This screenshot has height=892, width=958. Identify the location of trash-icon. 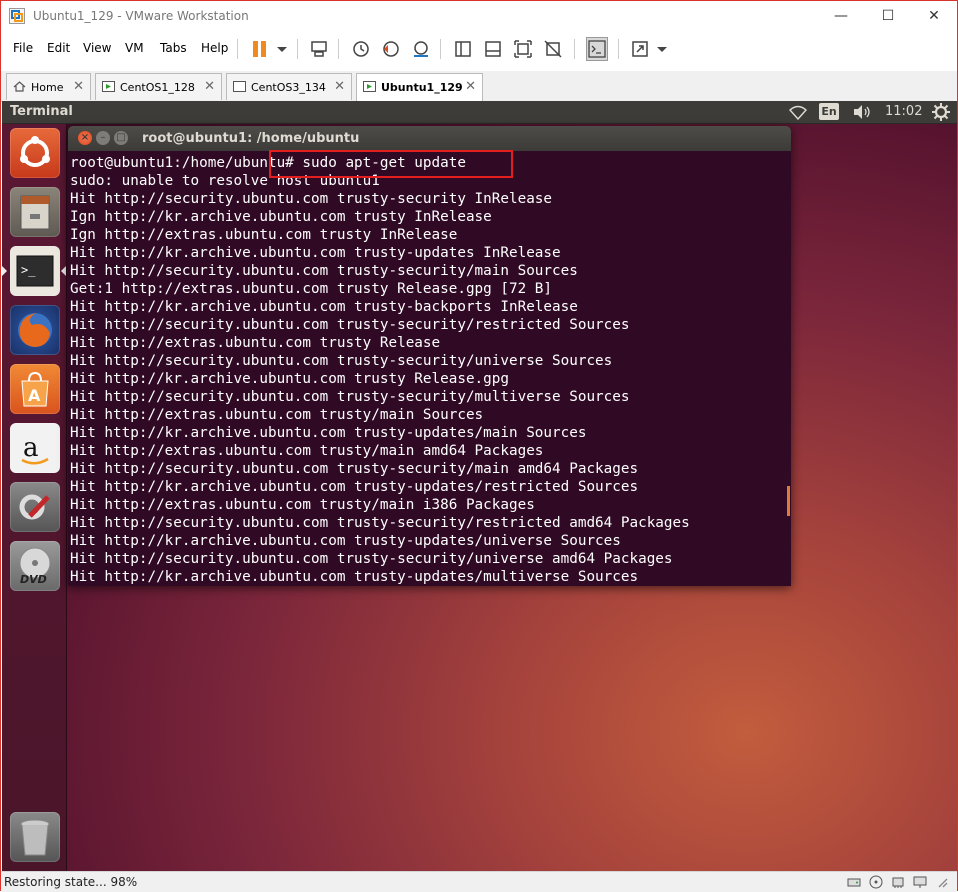
(35, 837).